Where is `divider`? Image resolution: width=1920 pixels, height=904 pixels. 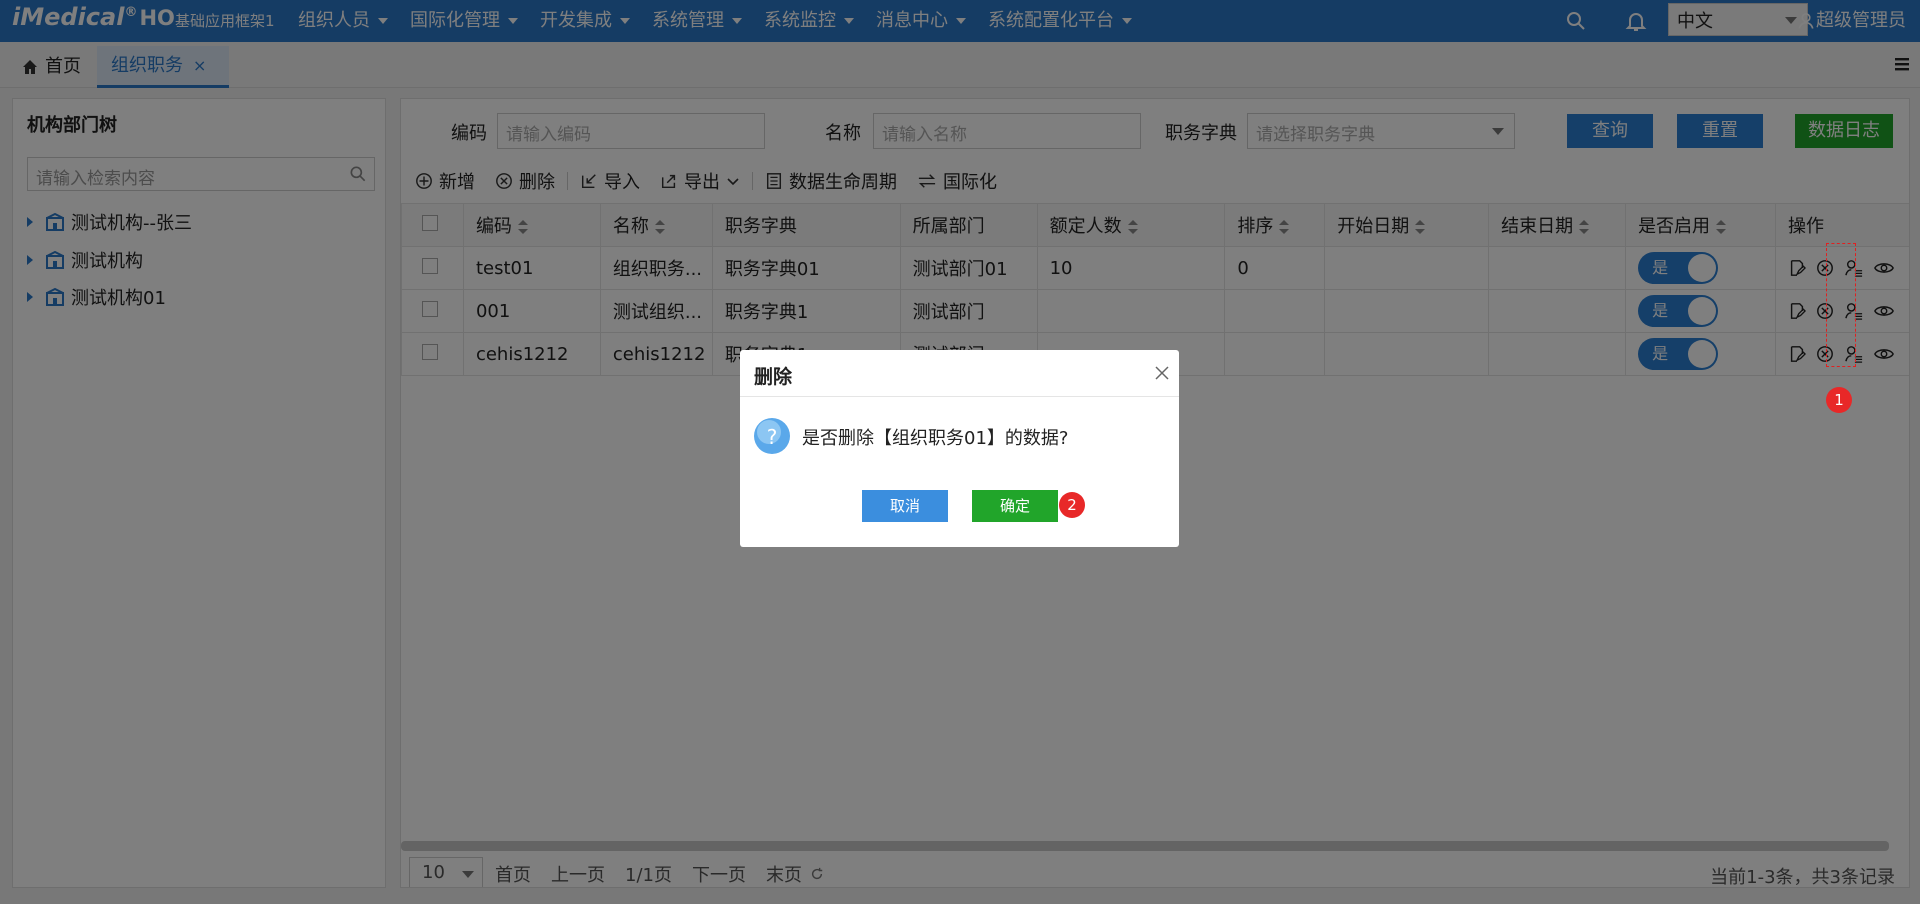
divider is located at coordinates (959, 396).